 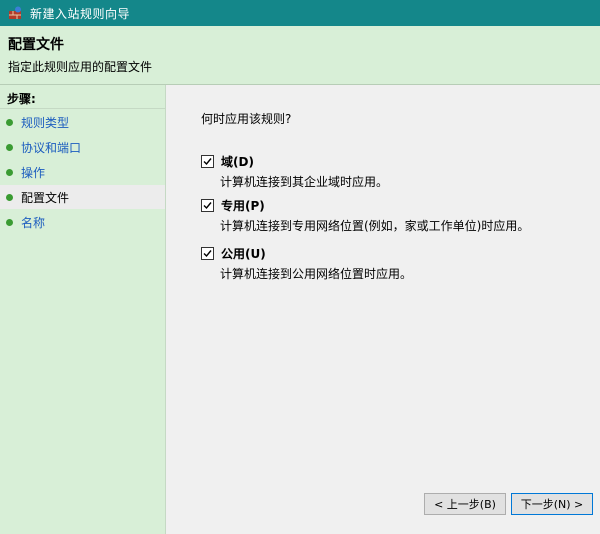 What do you see at coordinates (304, 182) in the screenshot?
I see `option-description: 计算机连接到其企业域时应用。` at bounding box center [304, 182].